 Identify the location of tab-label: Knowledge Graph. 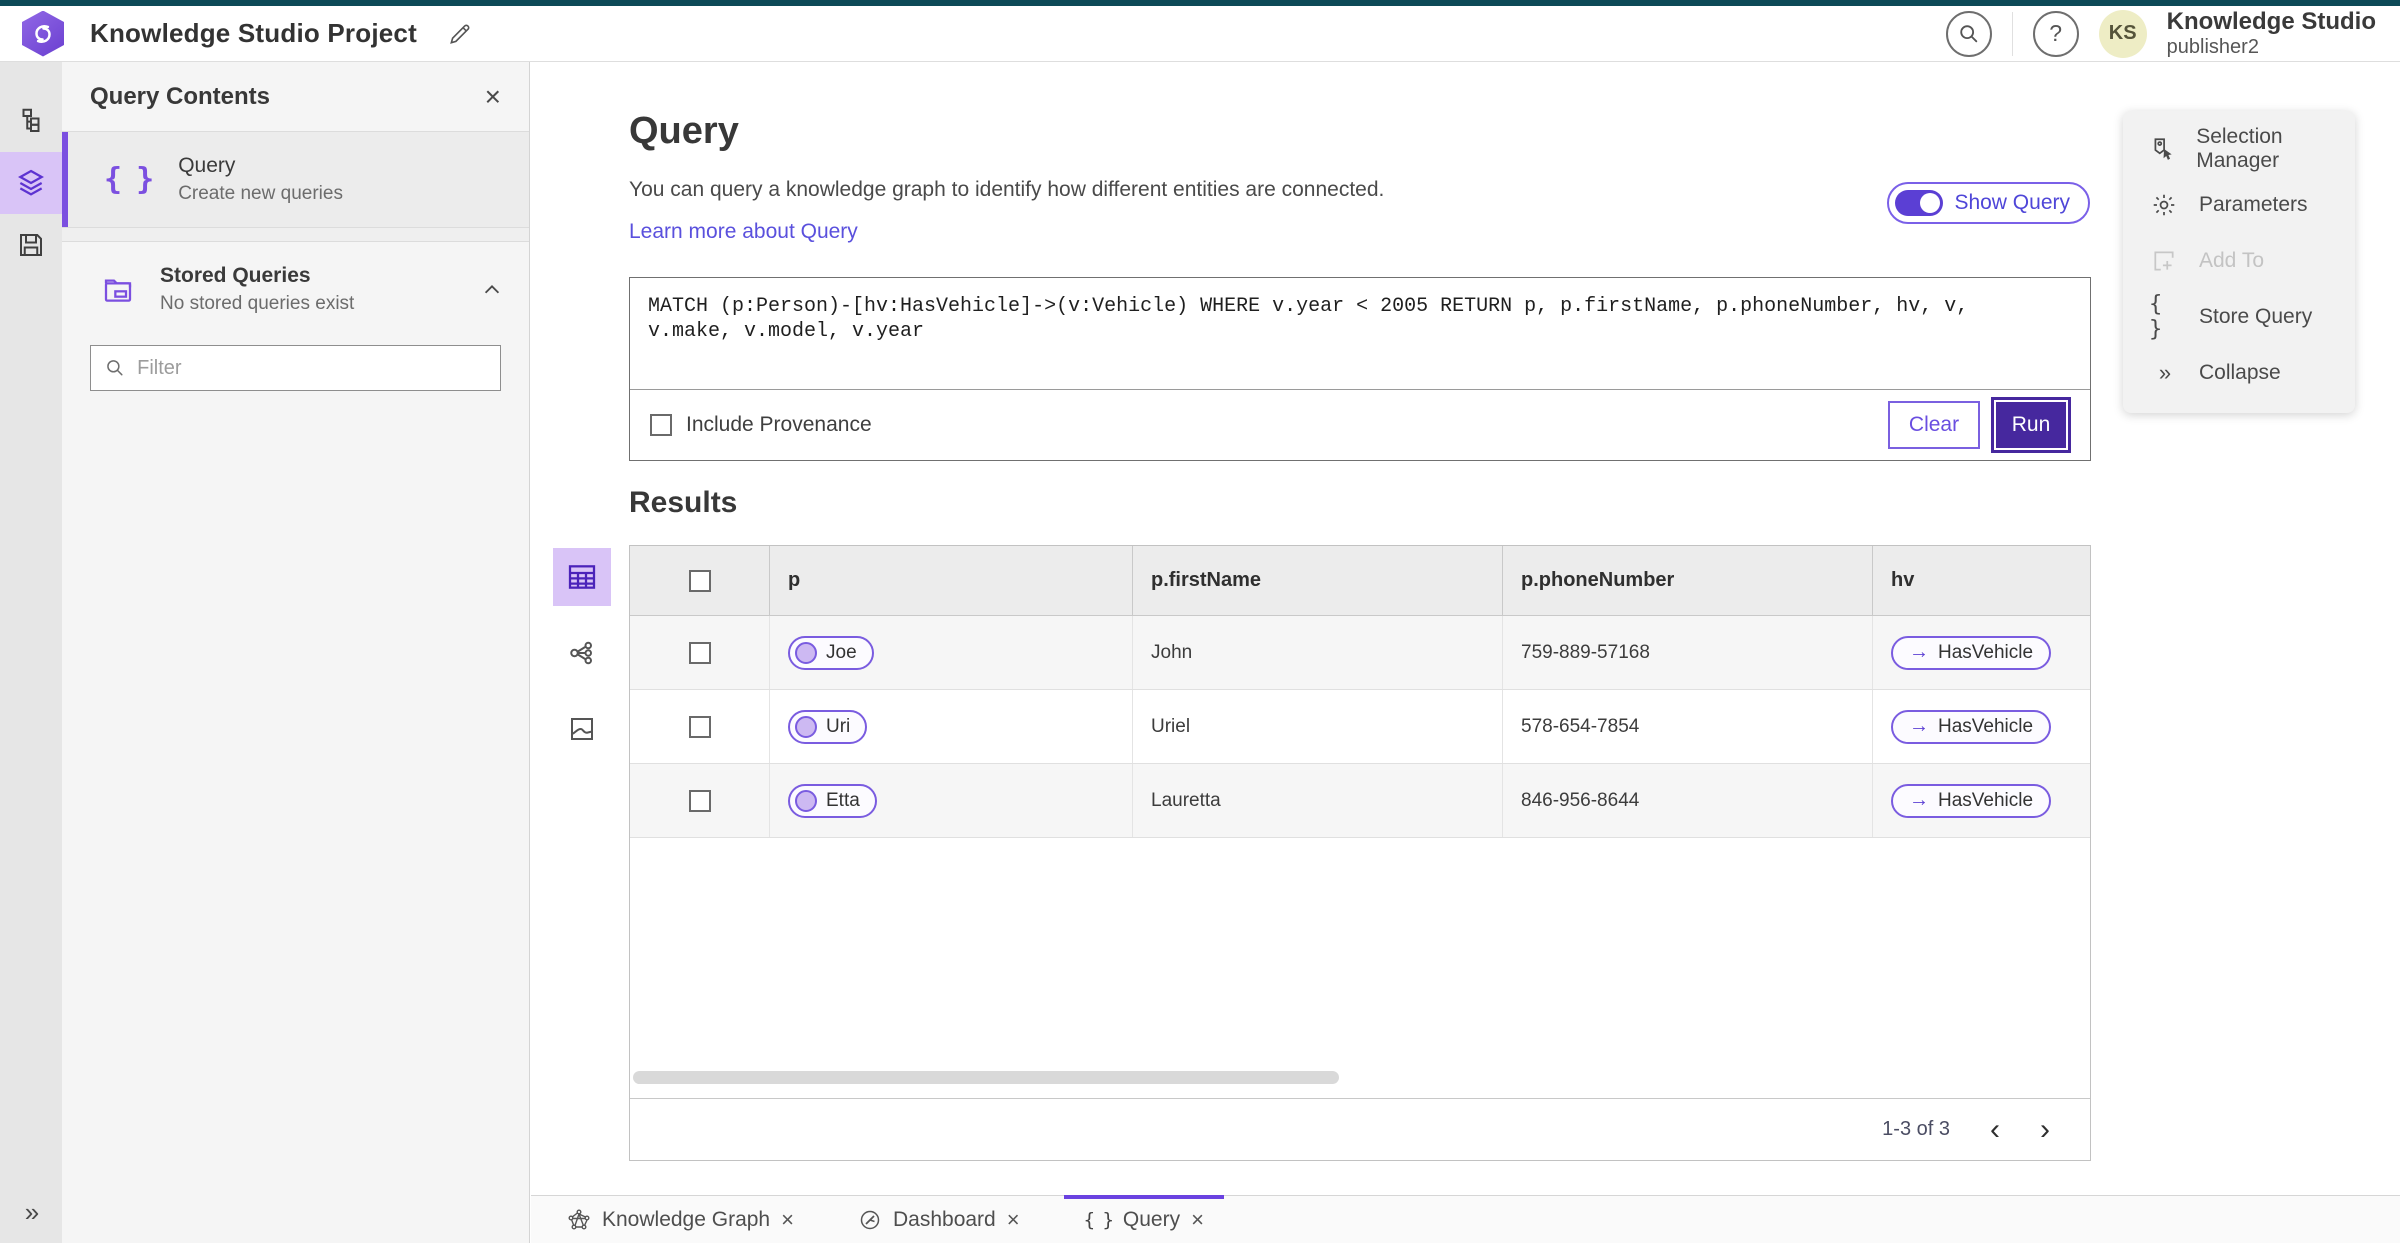
(686, 1219).